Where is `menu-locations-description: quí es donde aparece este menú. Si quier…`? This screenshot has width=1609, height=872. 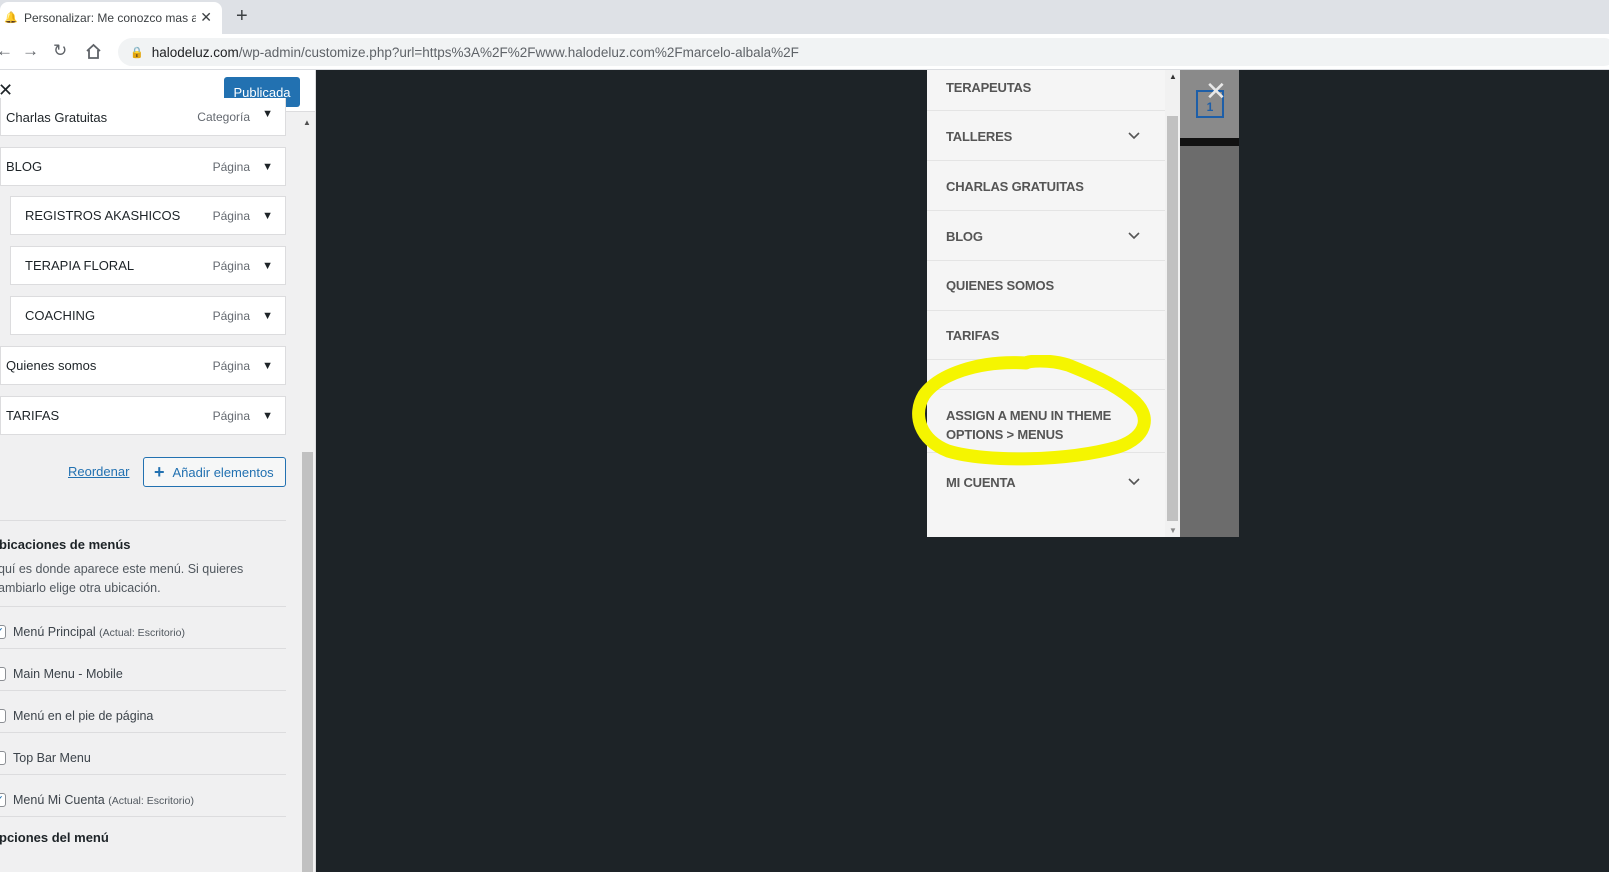 menu-locations-description: quí es donde aparece este menú. Si quier… is located at coordinates (122, 578).